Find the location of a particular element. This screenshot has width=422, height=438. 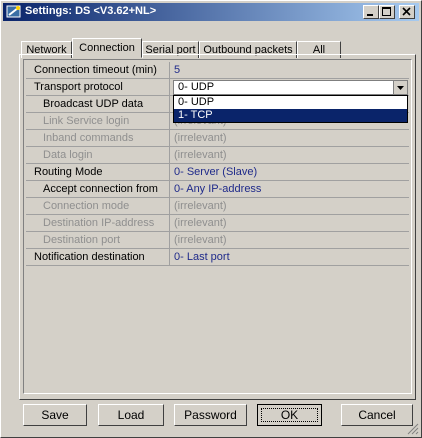

tab-connection: Connection is located at coordinates (107, 48).